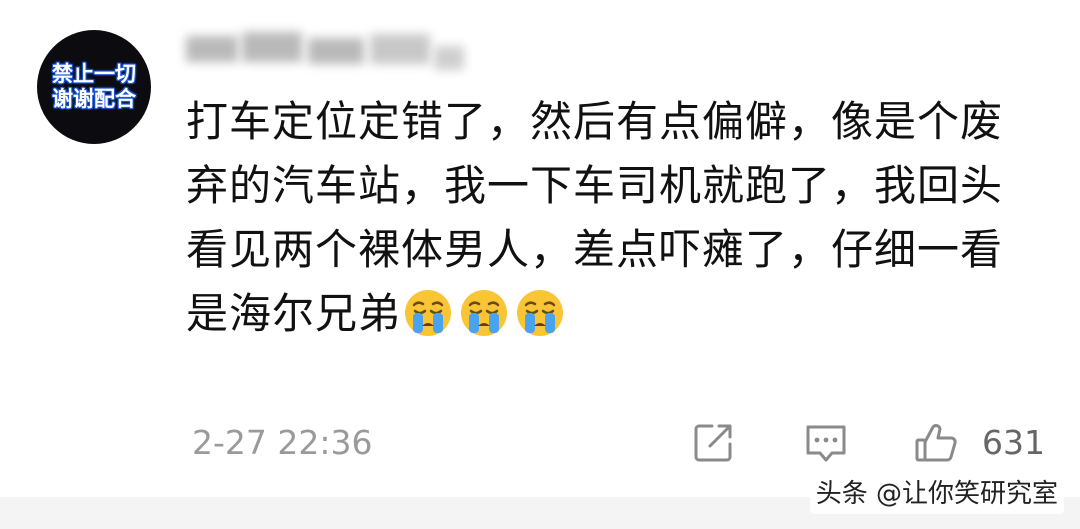 This screenshot has width=1080, height=529. What do you see at coordinates (621, 314) in the screenshot?
I see `comment-line-4: 是海尔兄弟` at bounding box center [621, 314].